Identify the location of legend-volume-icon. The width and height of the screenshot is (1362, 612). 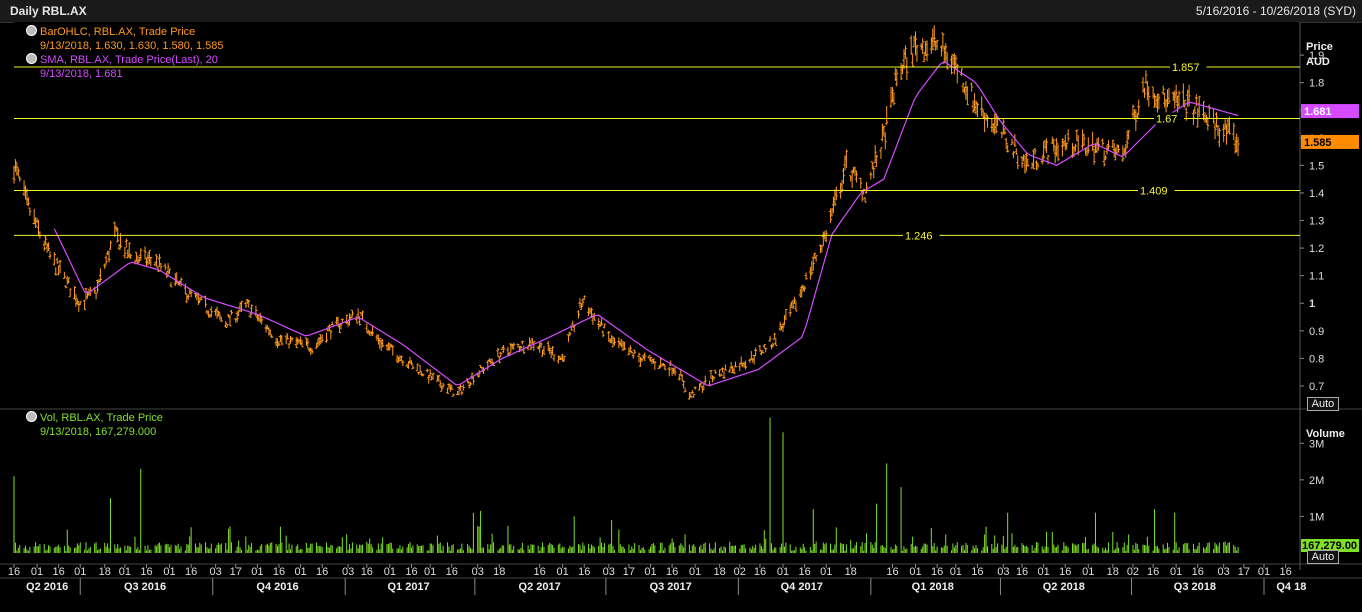
(31, 416).